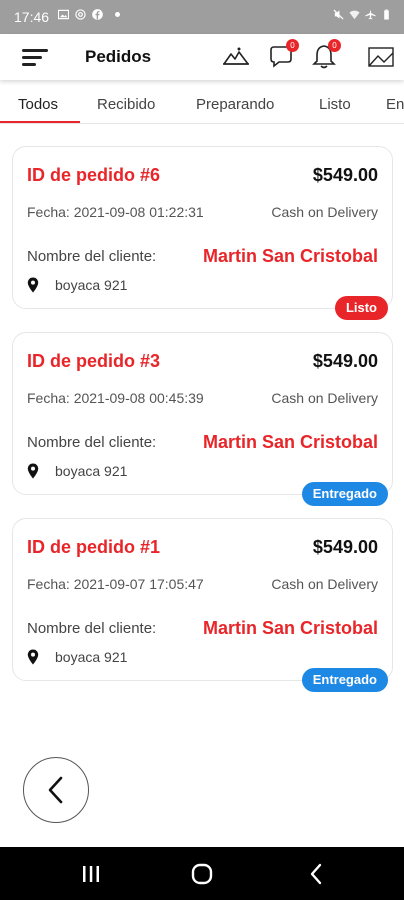 The image size is (404, 900). I want to click on status-tabs: Todos Recibido Preparando Listo En, so click(202, 102).